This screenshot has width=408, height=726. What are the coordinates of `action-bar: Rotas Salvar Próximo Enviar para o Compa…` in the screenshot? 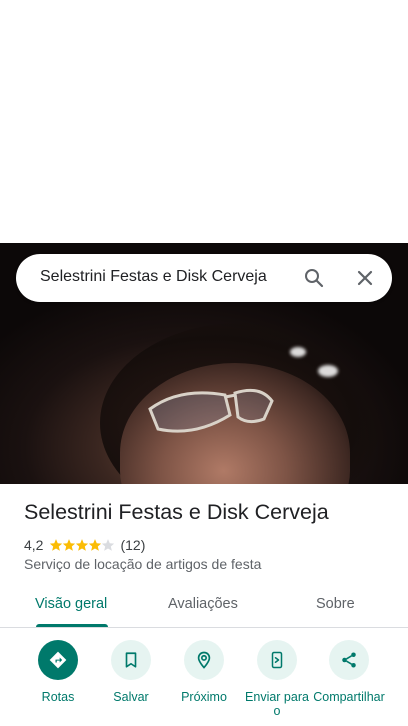 It's located at (204, 683).